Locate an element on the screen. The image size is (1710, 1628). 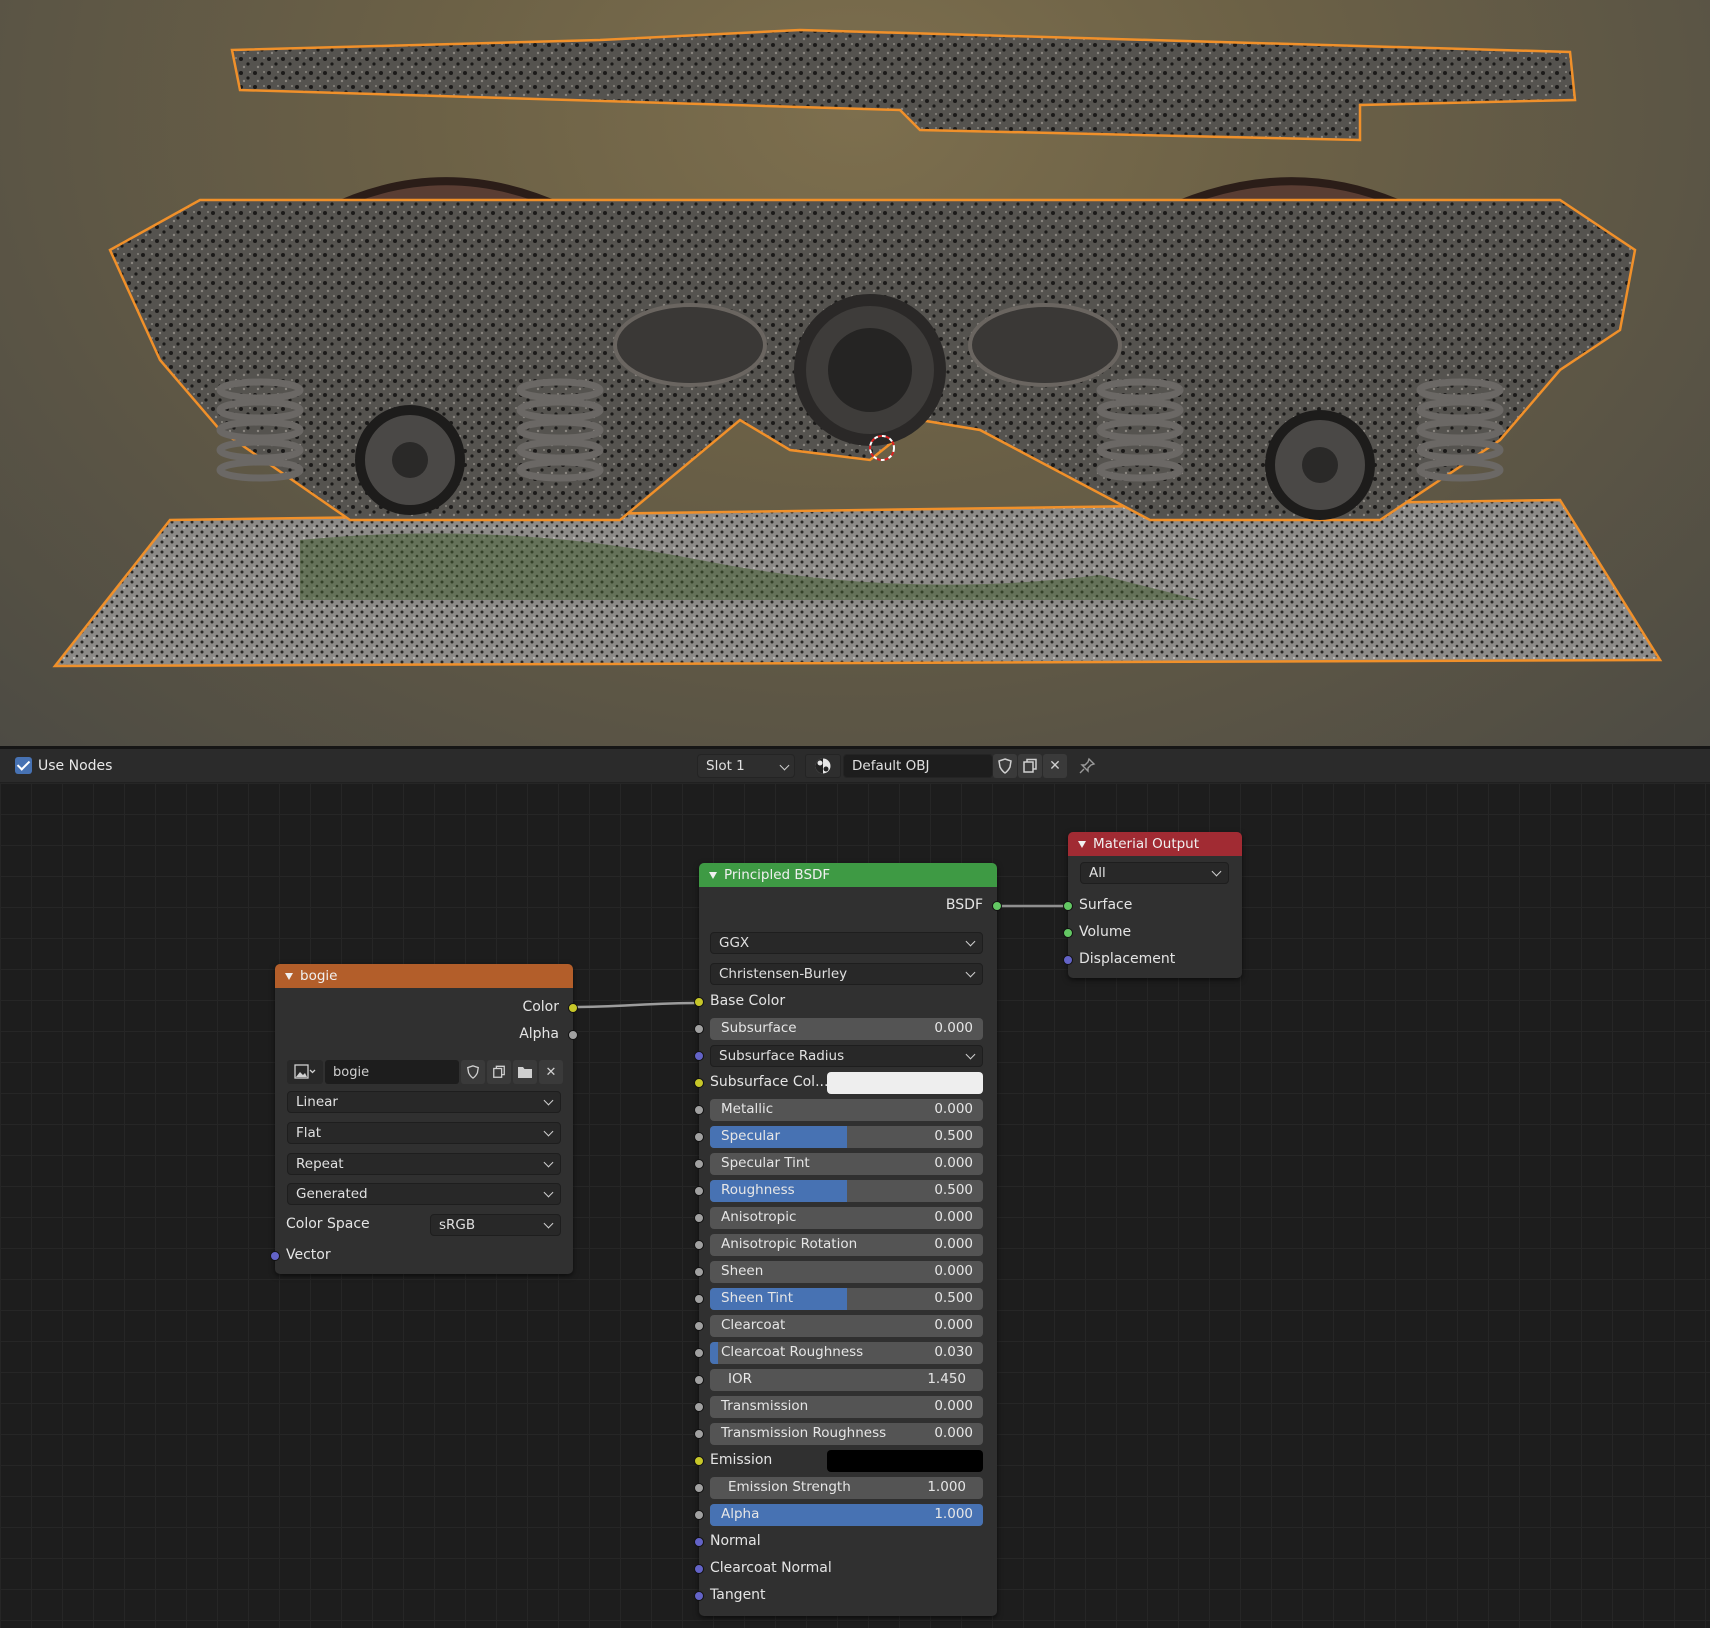
transmission-field: Transmission 0.000 is located at coordinates (846, 1407).